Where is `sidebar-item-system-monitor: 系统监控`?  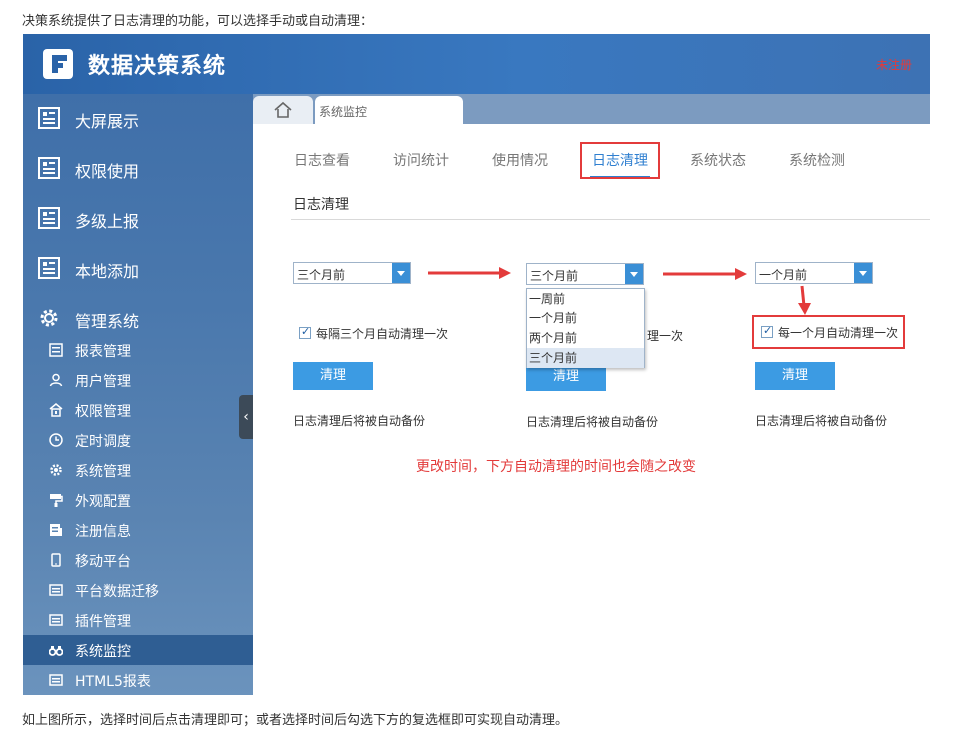
sidebar-item-system-monitor: 系统监控 is located at coordinates (138, 650).